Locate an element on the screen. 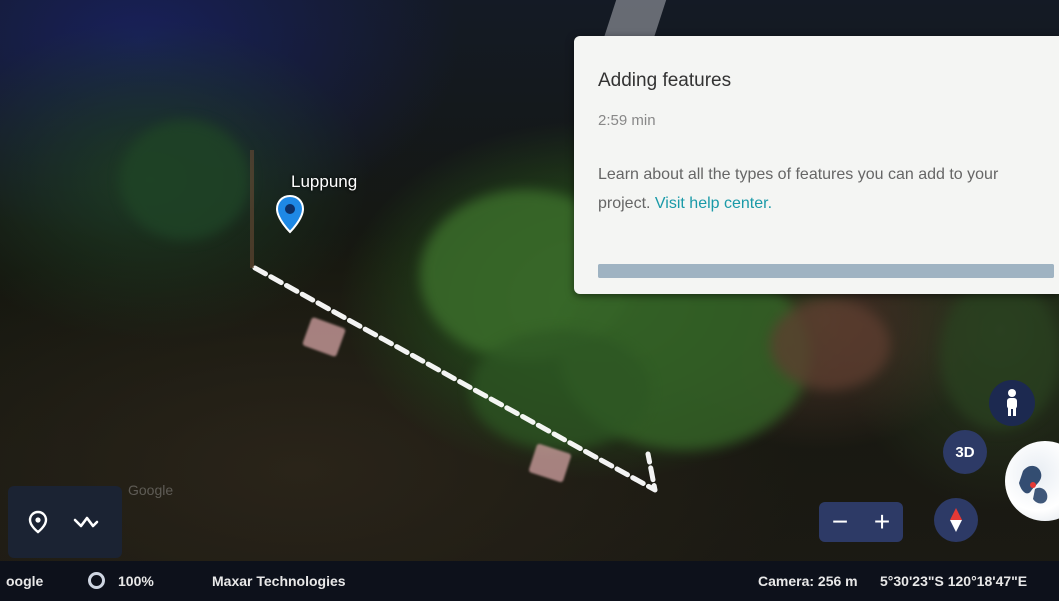 The image size is (1059, 601). help-progress-bar is located at coordinates (826, 271).